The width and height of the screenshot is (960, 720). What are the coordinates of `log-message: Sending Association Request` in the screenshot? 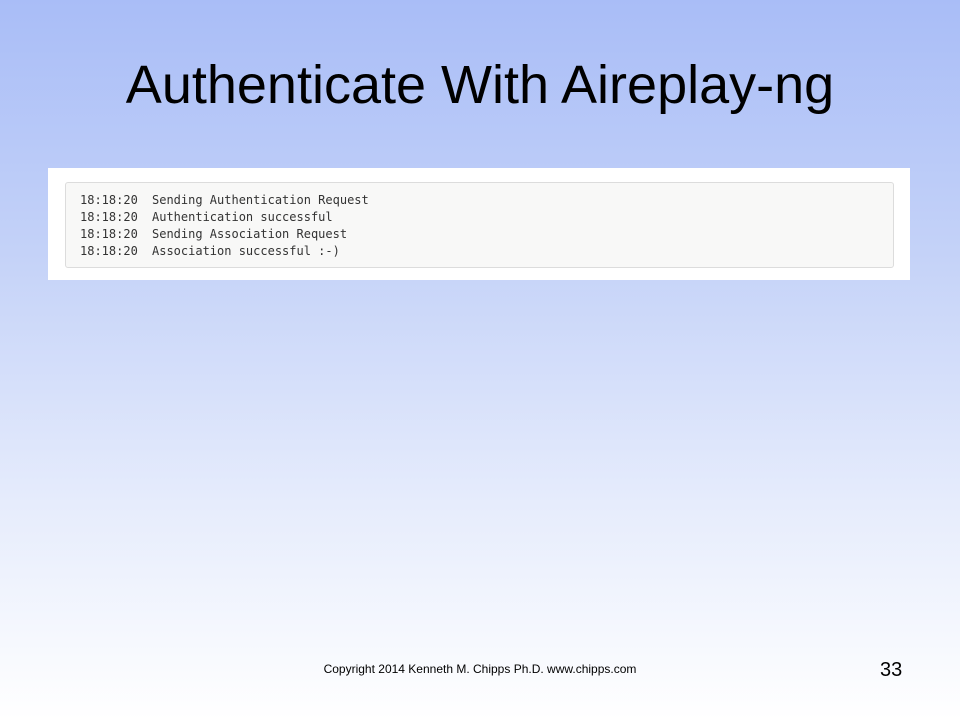 It's located at (250, 234).